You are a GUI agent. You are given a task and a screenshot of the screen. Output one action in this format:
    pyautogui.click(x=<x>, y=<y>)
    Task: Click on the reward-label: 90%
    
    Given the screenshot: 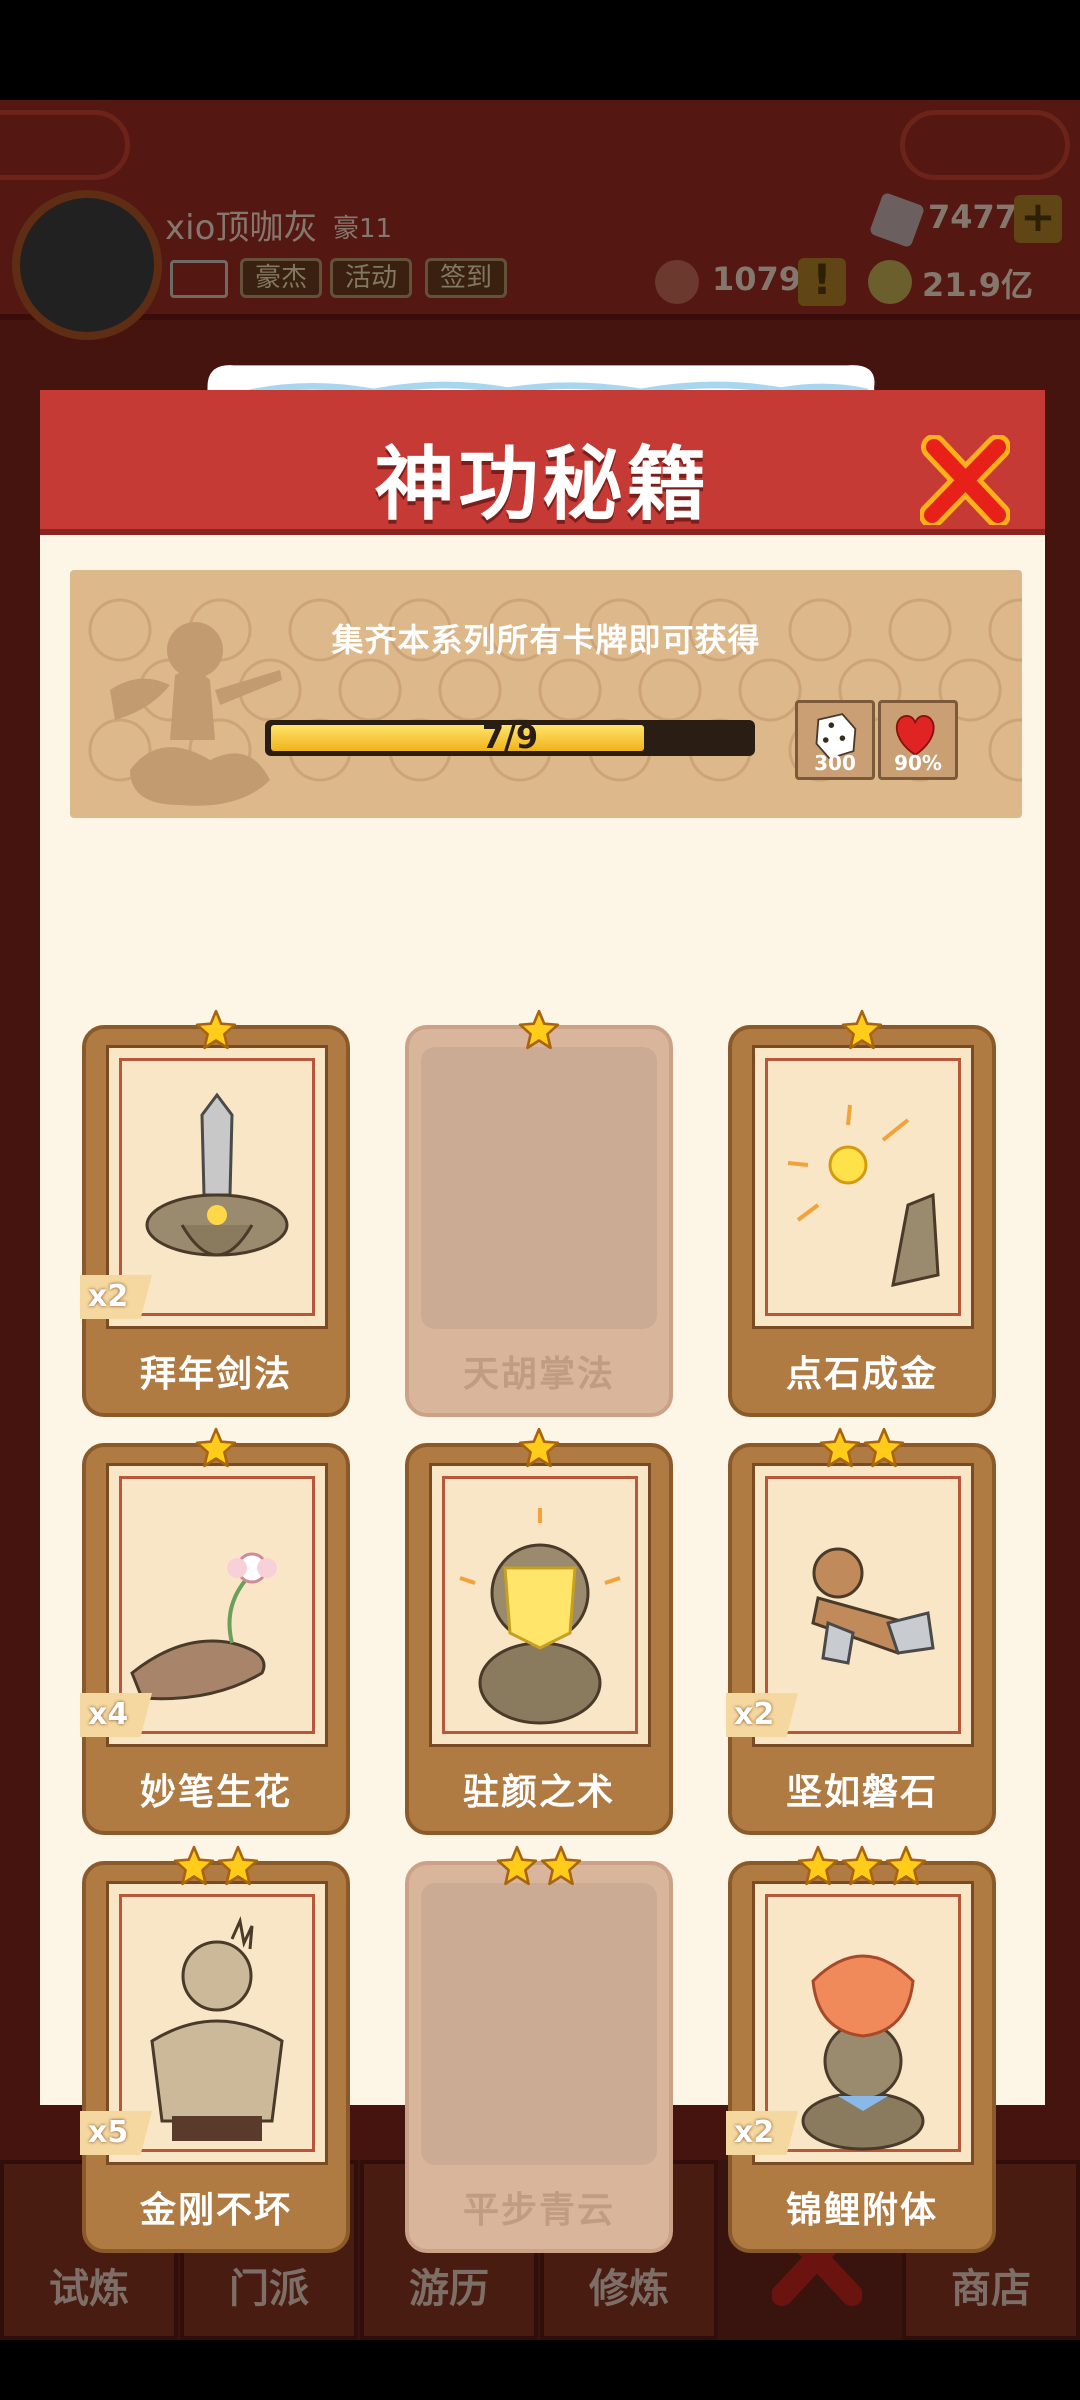 What is the action you would take?
    pyautogui.click(x=918, y=763)
    